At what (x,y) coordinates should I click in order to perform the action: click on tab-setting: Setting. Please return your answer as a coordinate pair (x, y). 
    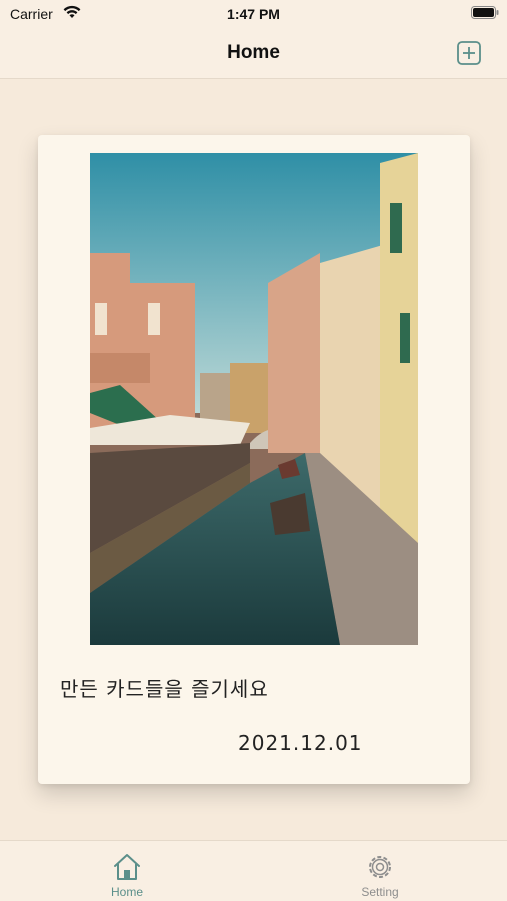
    Looking at the image, I should click on (380, 871).